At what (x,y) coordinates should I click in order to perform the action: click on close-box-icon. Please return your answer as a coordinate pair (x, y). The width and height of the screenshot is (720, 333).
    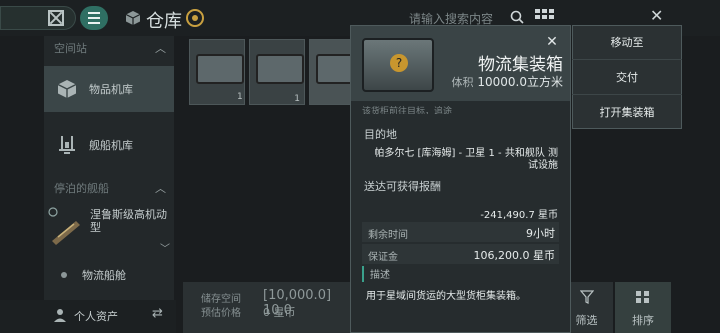
    Looking at the image, I should click on (56, 18).